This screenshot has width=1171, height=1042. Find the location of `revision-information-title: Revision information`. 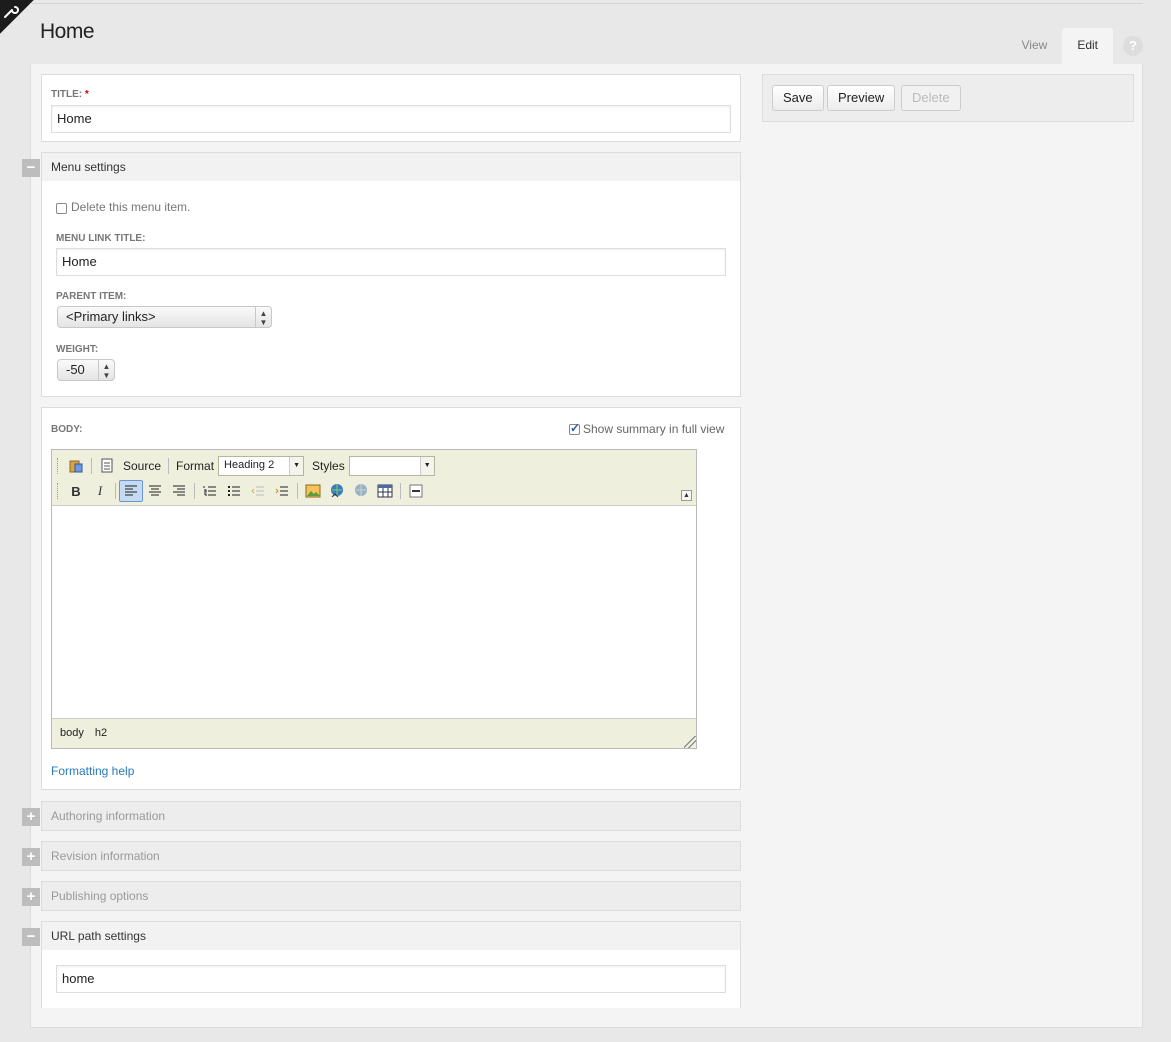

revision-information-title: Revision information is located at coordinates (105, 856).